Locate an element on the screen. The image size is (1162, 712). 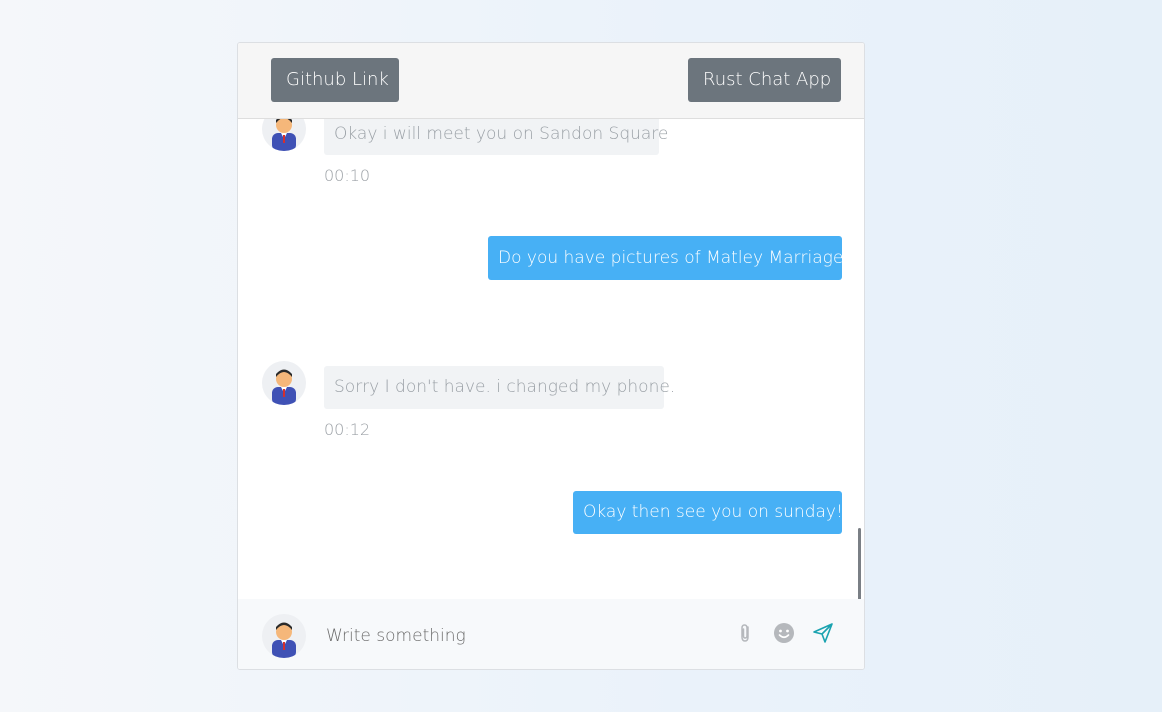
scrollbar-thumb is located at coordinates (859, 563).